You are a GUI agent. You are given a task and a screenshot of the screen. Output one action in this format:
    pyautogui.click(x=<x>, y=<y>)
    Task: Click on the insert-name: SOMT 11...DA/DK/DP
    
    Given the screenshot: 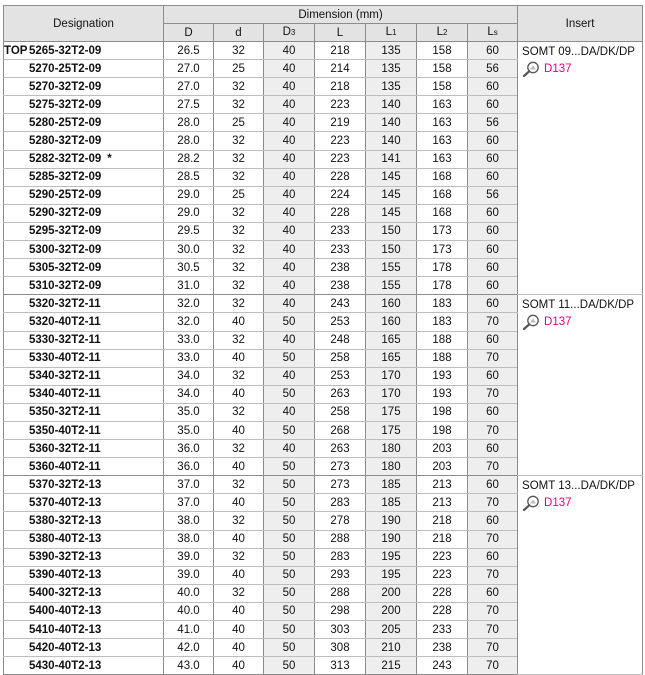 What is the action you would take?
    pyautogui.click(x=578, y=305)
    